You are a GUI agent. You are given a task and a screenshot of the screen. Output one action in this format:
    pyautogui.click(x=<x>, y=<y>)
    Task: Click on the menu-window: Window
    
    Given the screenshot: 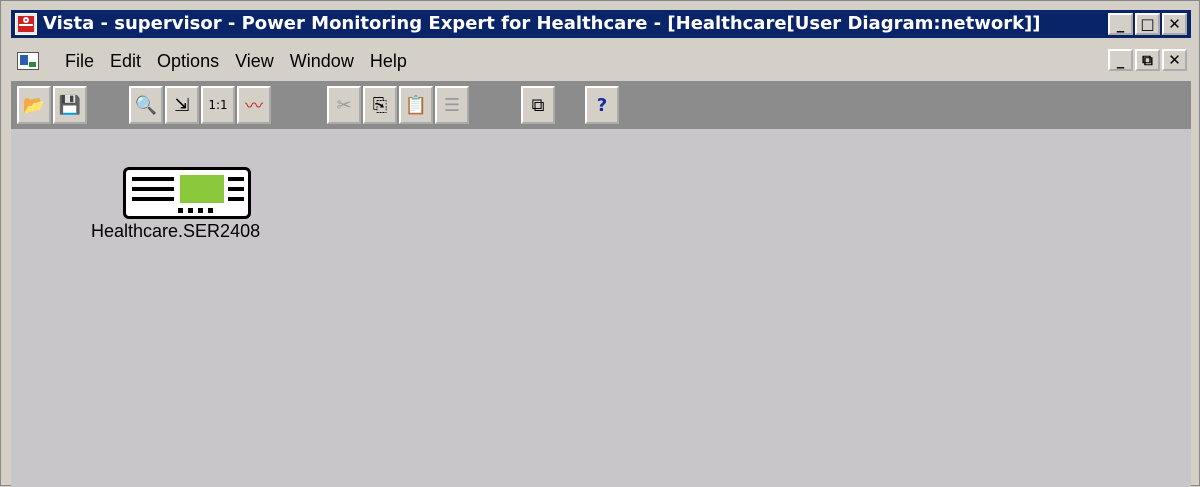 What is the action you would take?
    pyautogui.click(x=322, y=61)
    